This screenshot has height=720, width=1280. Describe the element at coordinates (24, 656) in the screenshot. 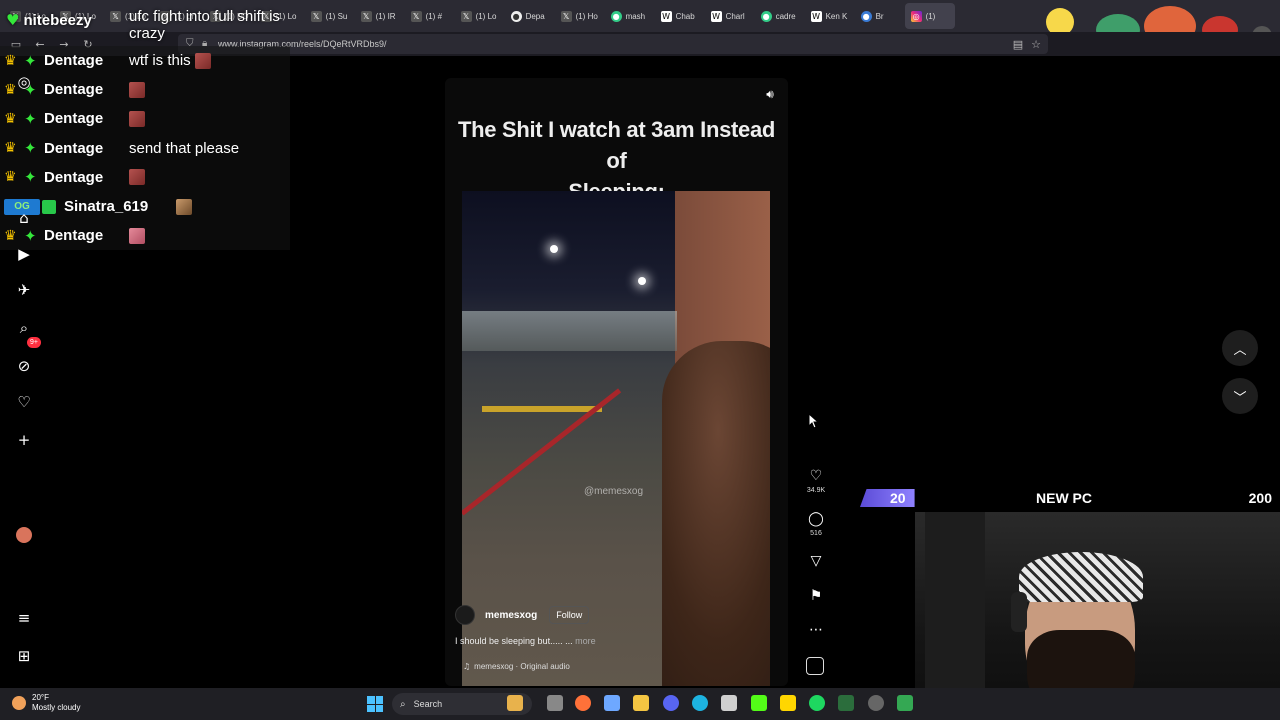

I see `more-apps-icon: ⊞` at that location.